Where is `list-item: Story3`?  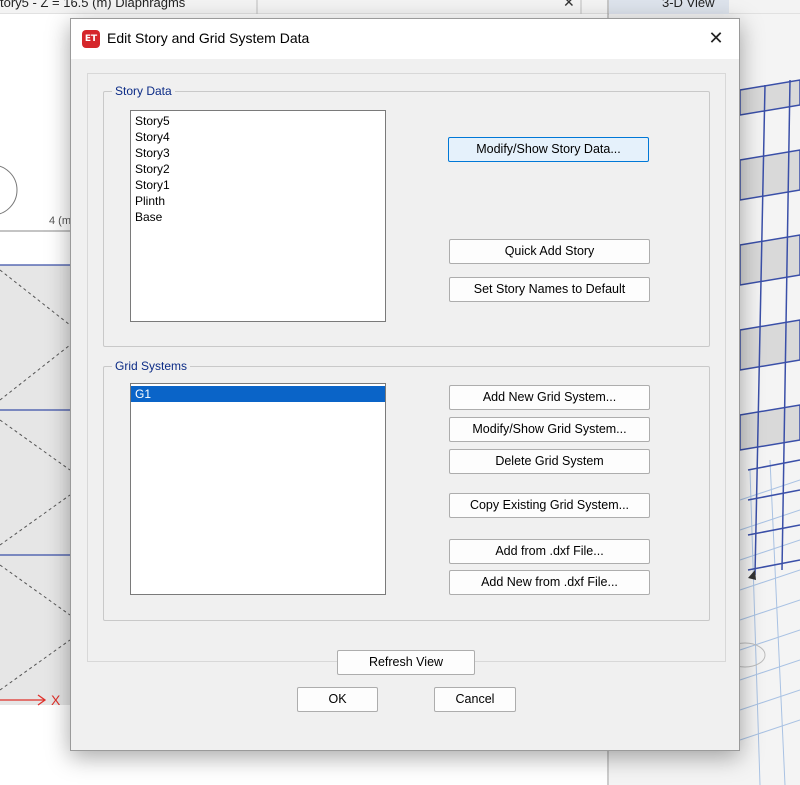 list-item: Story3 is located at coordinates (258, 153).